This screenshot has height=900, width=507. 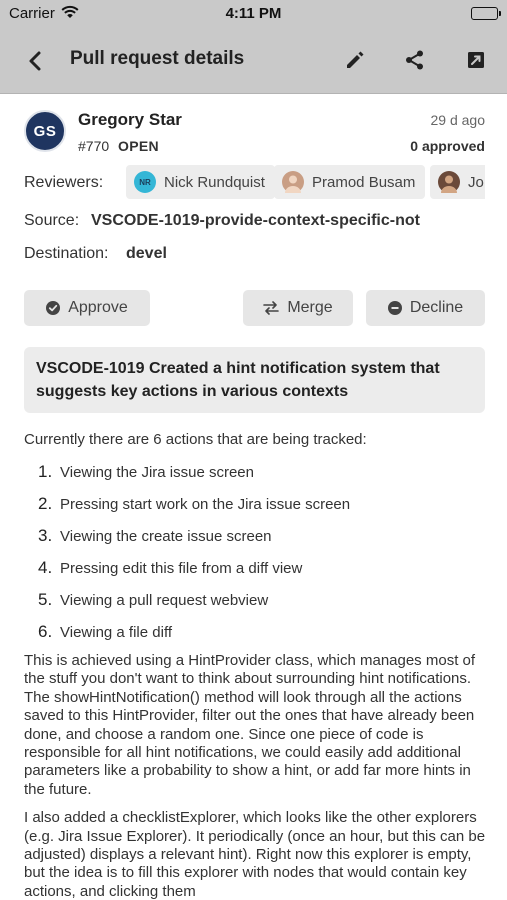 What do you see at coordinates (255, 220) in the screenshot?
I see `source-branch: VSCODE-1019-provide-context-specific-not` at bounding box center [255, 220].